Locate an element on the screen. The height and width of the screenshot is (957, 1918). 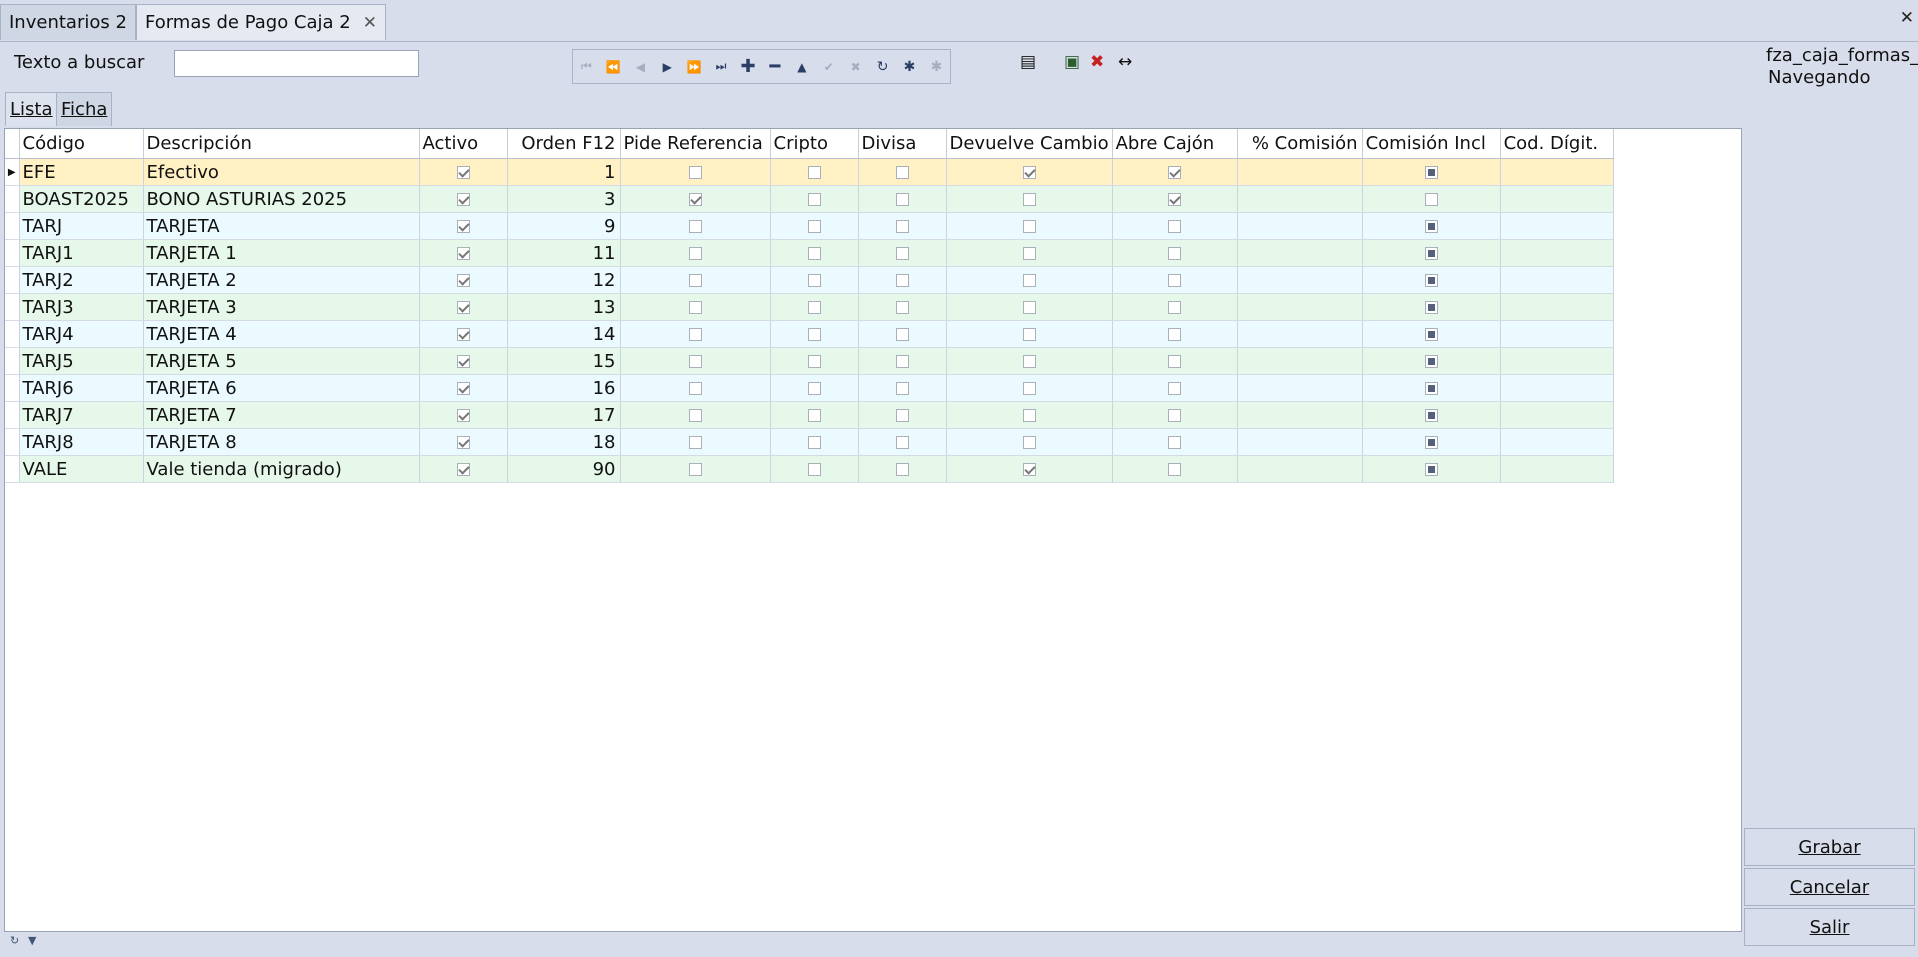
grabar-button: Grabar is located at coordinates (1829, 847).